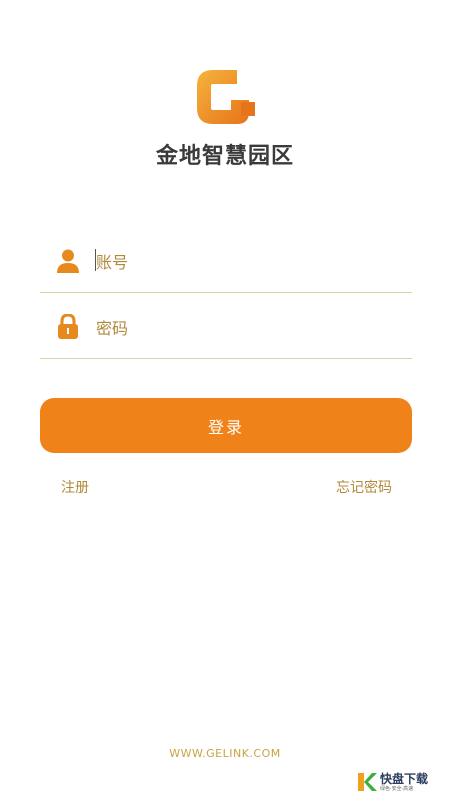 The width and height of the screenshot is (450, 800). I want to click on app-title: 金地智慧园区, so click(224, 156).